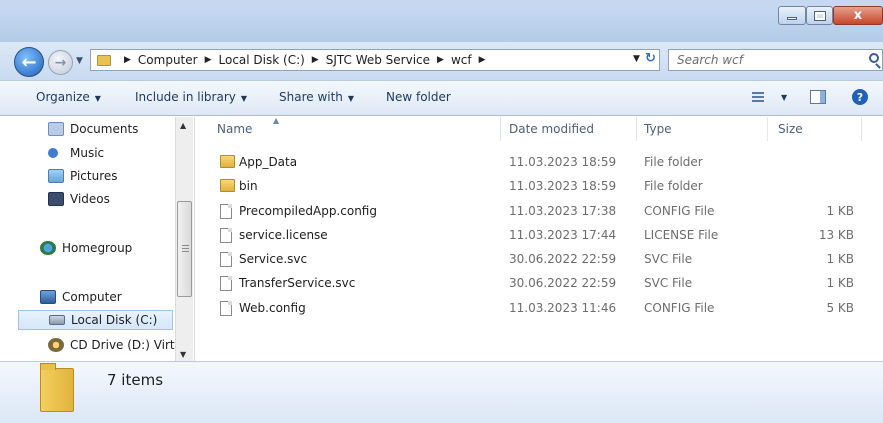 Image resolution: width=883 pixels, height=423 pixels. I want to click on nav-item-computer: Computer, so click(81, 297).